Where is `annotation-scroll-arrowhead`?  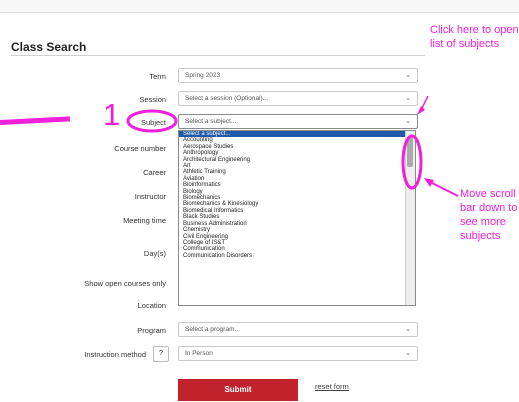
annotation-scroll-arrowhead is located at coordinates (429, 182).